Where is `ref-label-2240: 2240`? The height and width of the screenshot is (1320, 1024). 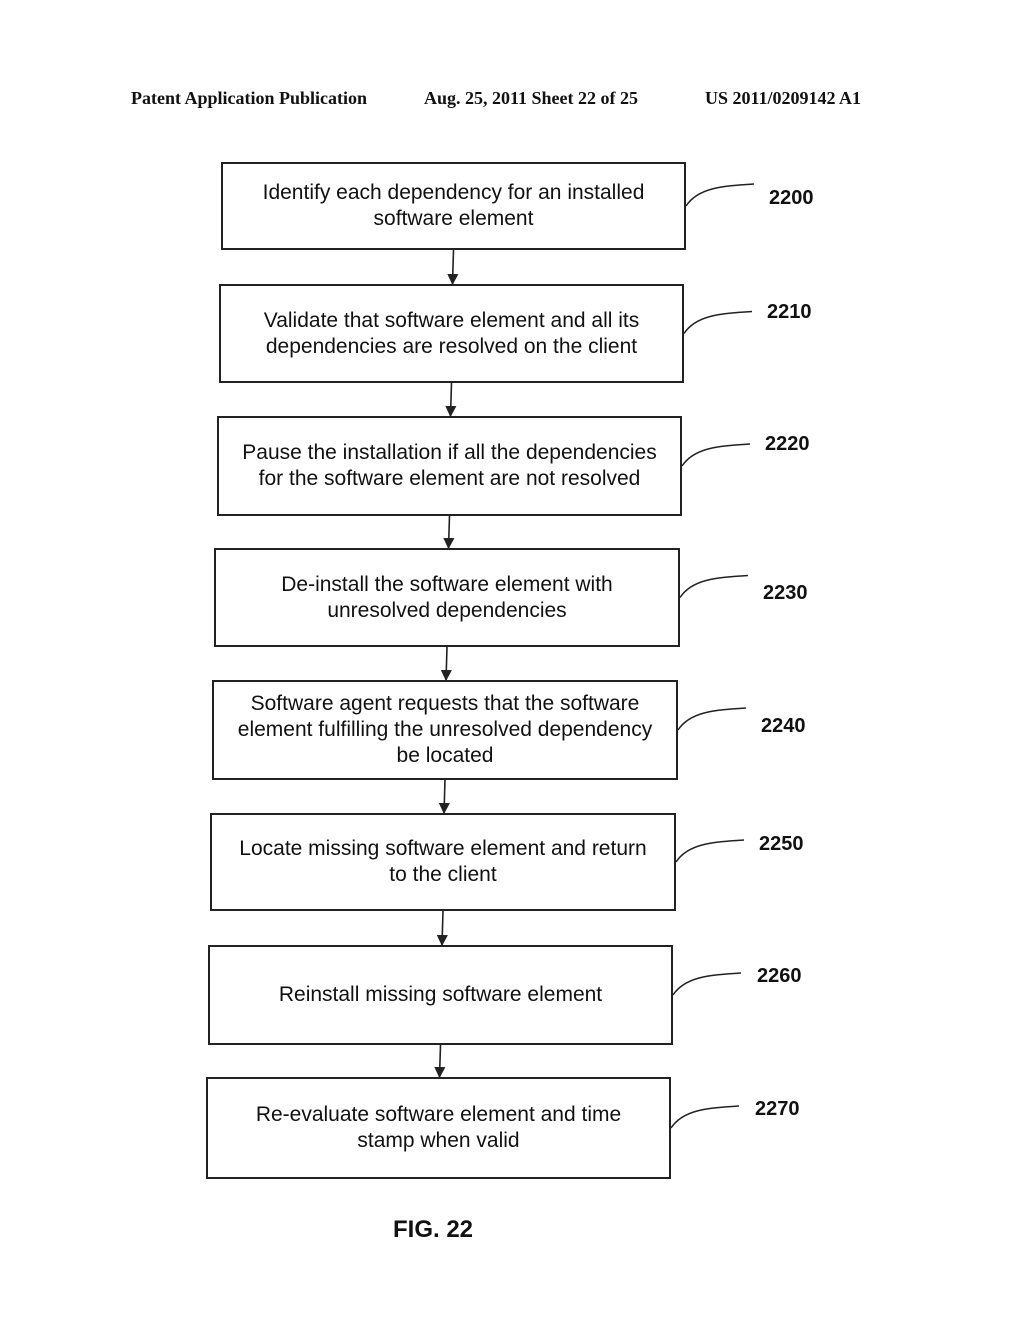 ref-label-2240: 2240 is located at coordinates (783, 726).